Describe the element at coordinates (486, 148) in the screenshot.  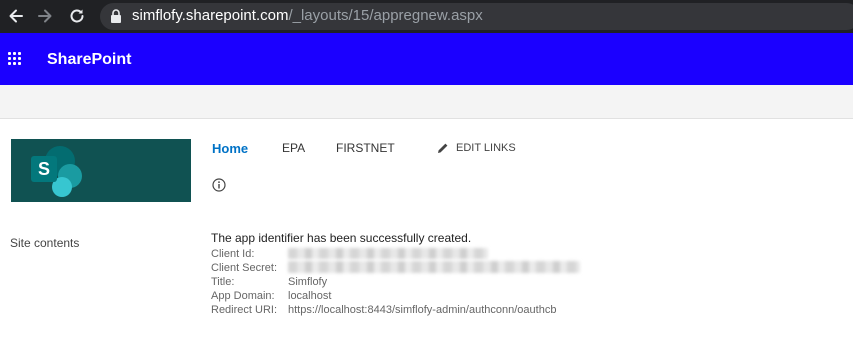
I see `edit-links-label: EDIT LINKS` at that location.